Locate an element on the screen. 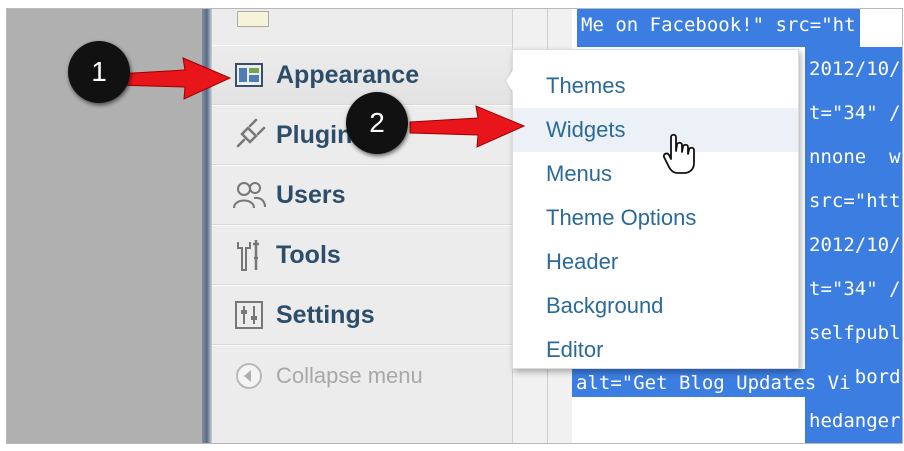 The width and height of the screenshot is (904, 451). callout-step-2: 2 is located at coordinates (377, 123).